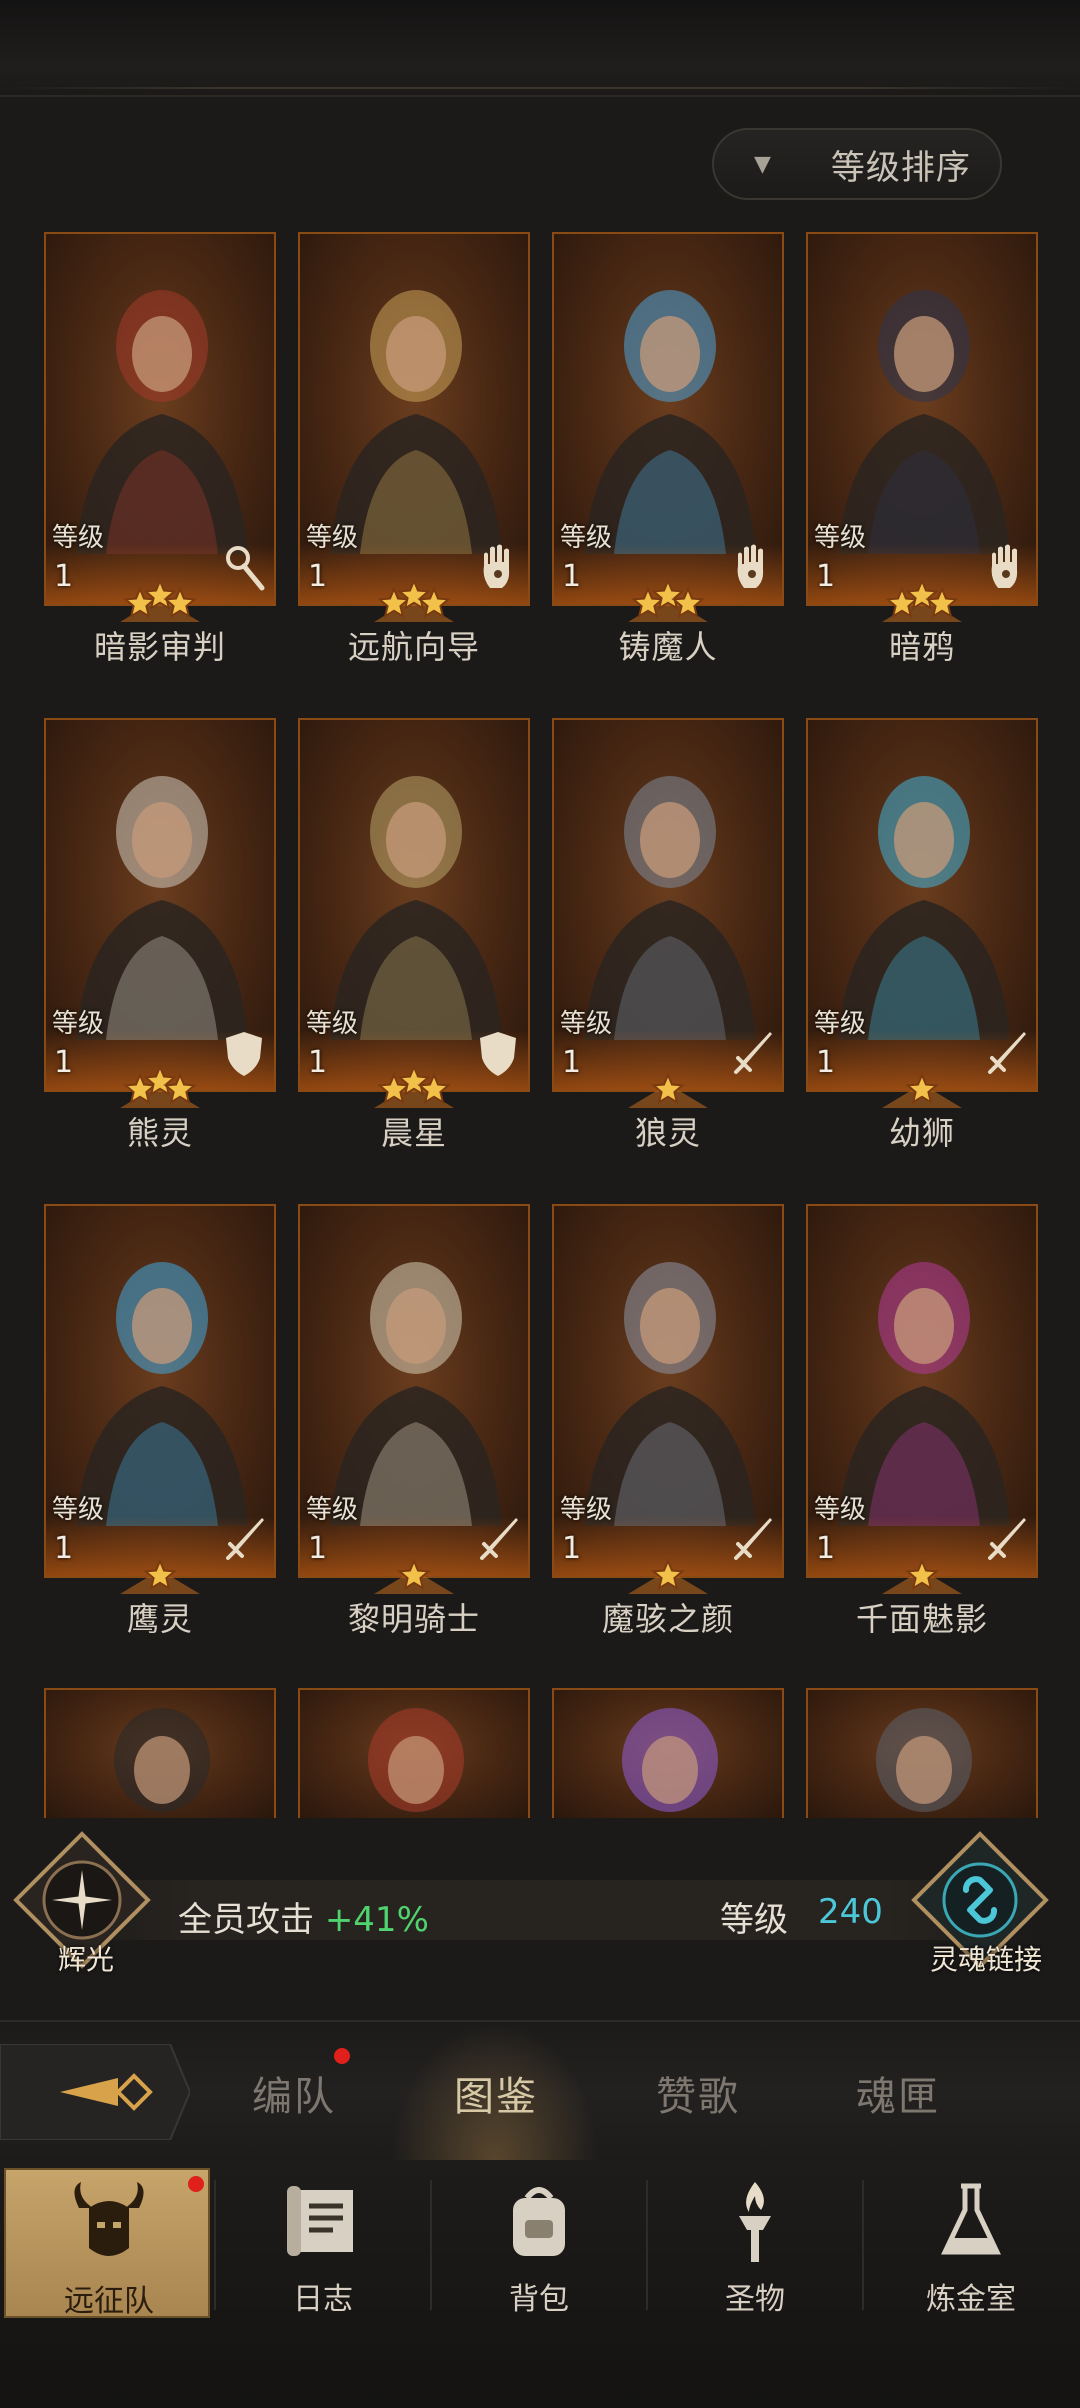 Image resolution: width=1080 pixels, height=2408 pixels. Describe the element at coordinates (376, 1920) in the screenshot. I see `team-attack-value: +41%` at that location.